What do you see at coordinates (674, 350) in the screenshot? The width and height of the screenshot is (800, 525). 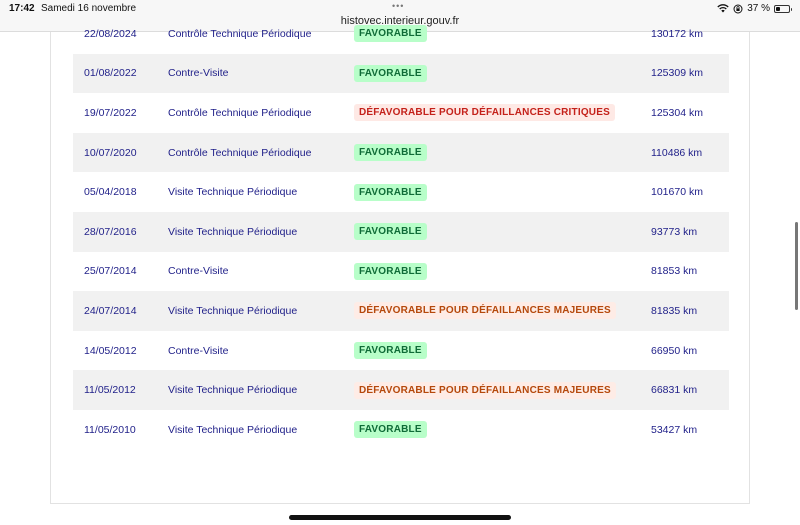 I see `inspection-mileage: 66950 km` at bounding box center [674, 350].